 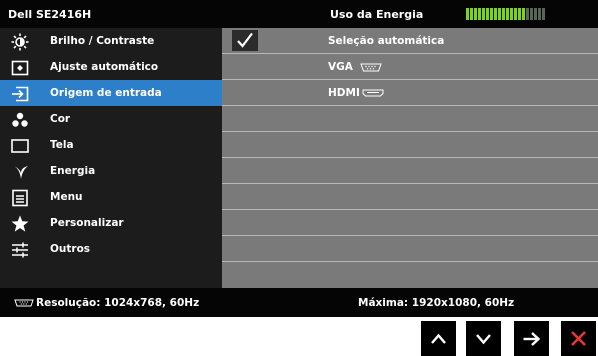 I want to click on sidebar-item-display: Tela, so click(x=111, y=145).